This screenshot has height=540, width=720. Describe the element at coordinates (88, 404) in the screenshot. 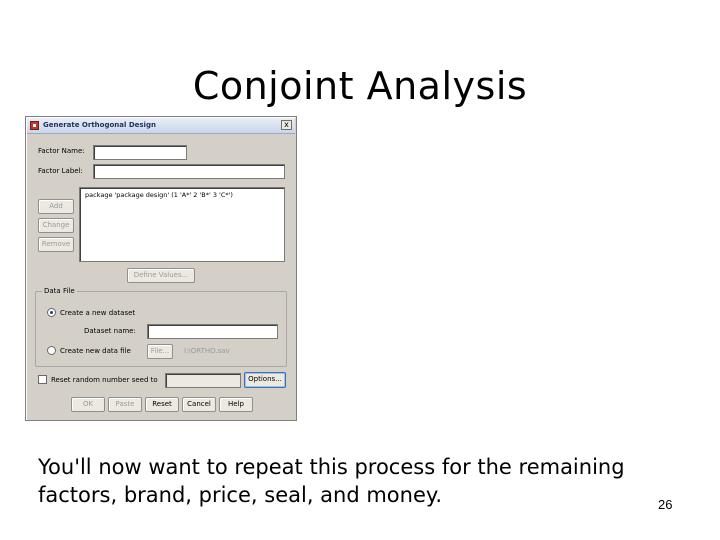

I see `ok-button: OK` at that location.